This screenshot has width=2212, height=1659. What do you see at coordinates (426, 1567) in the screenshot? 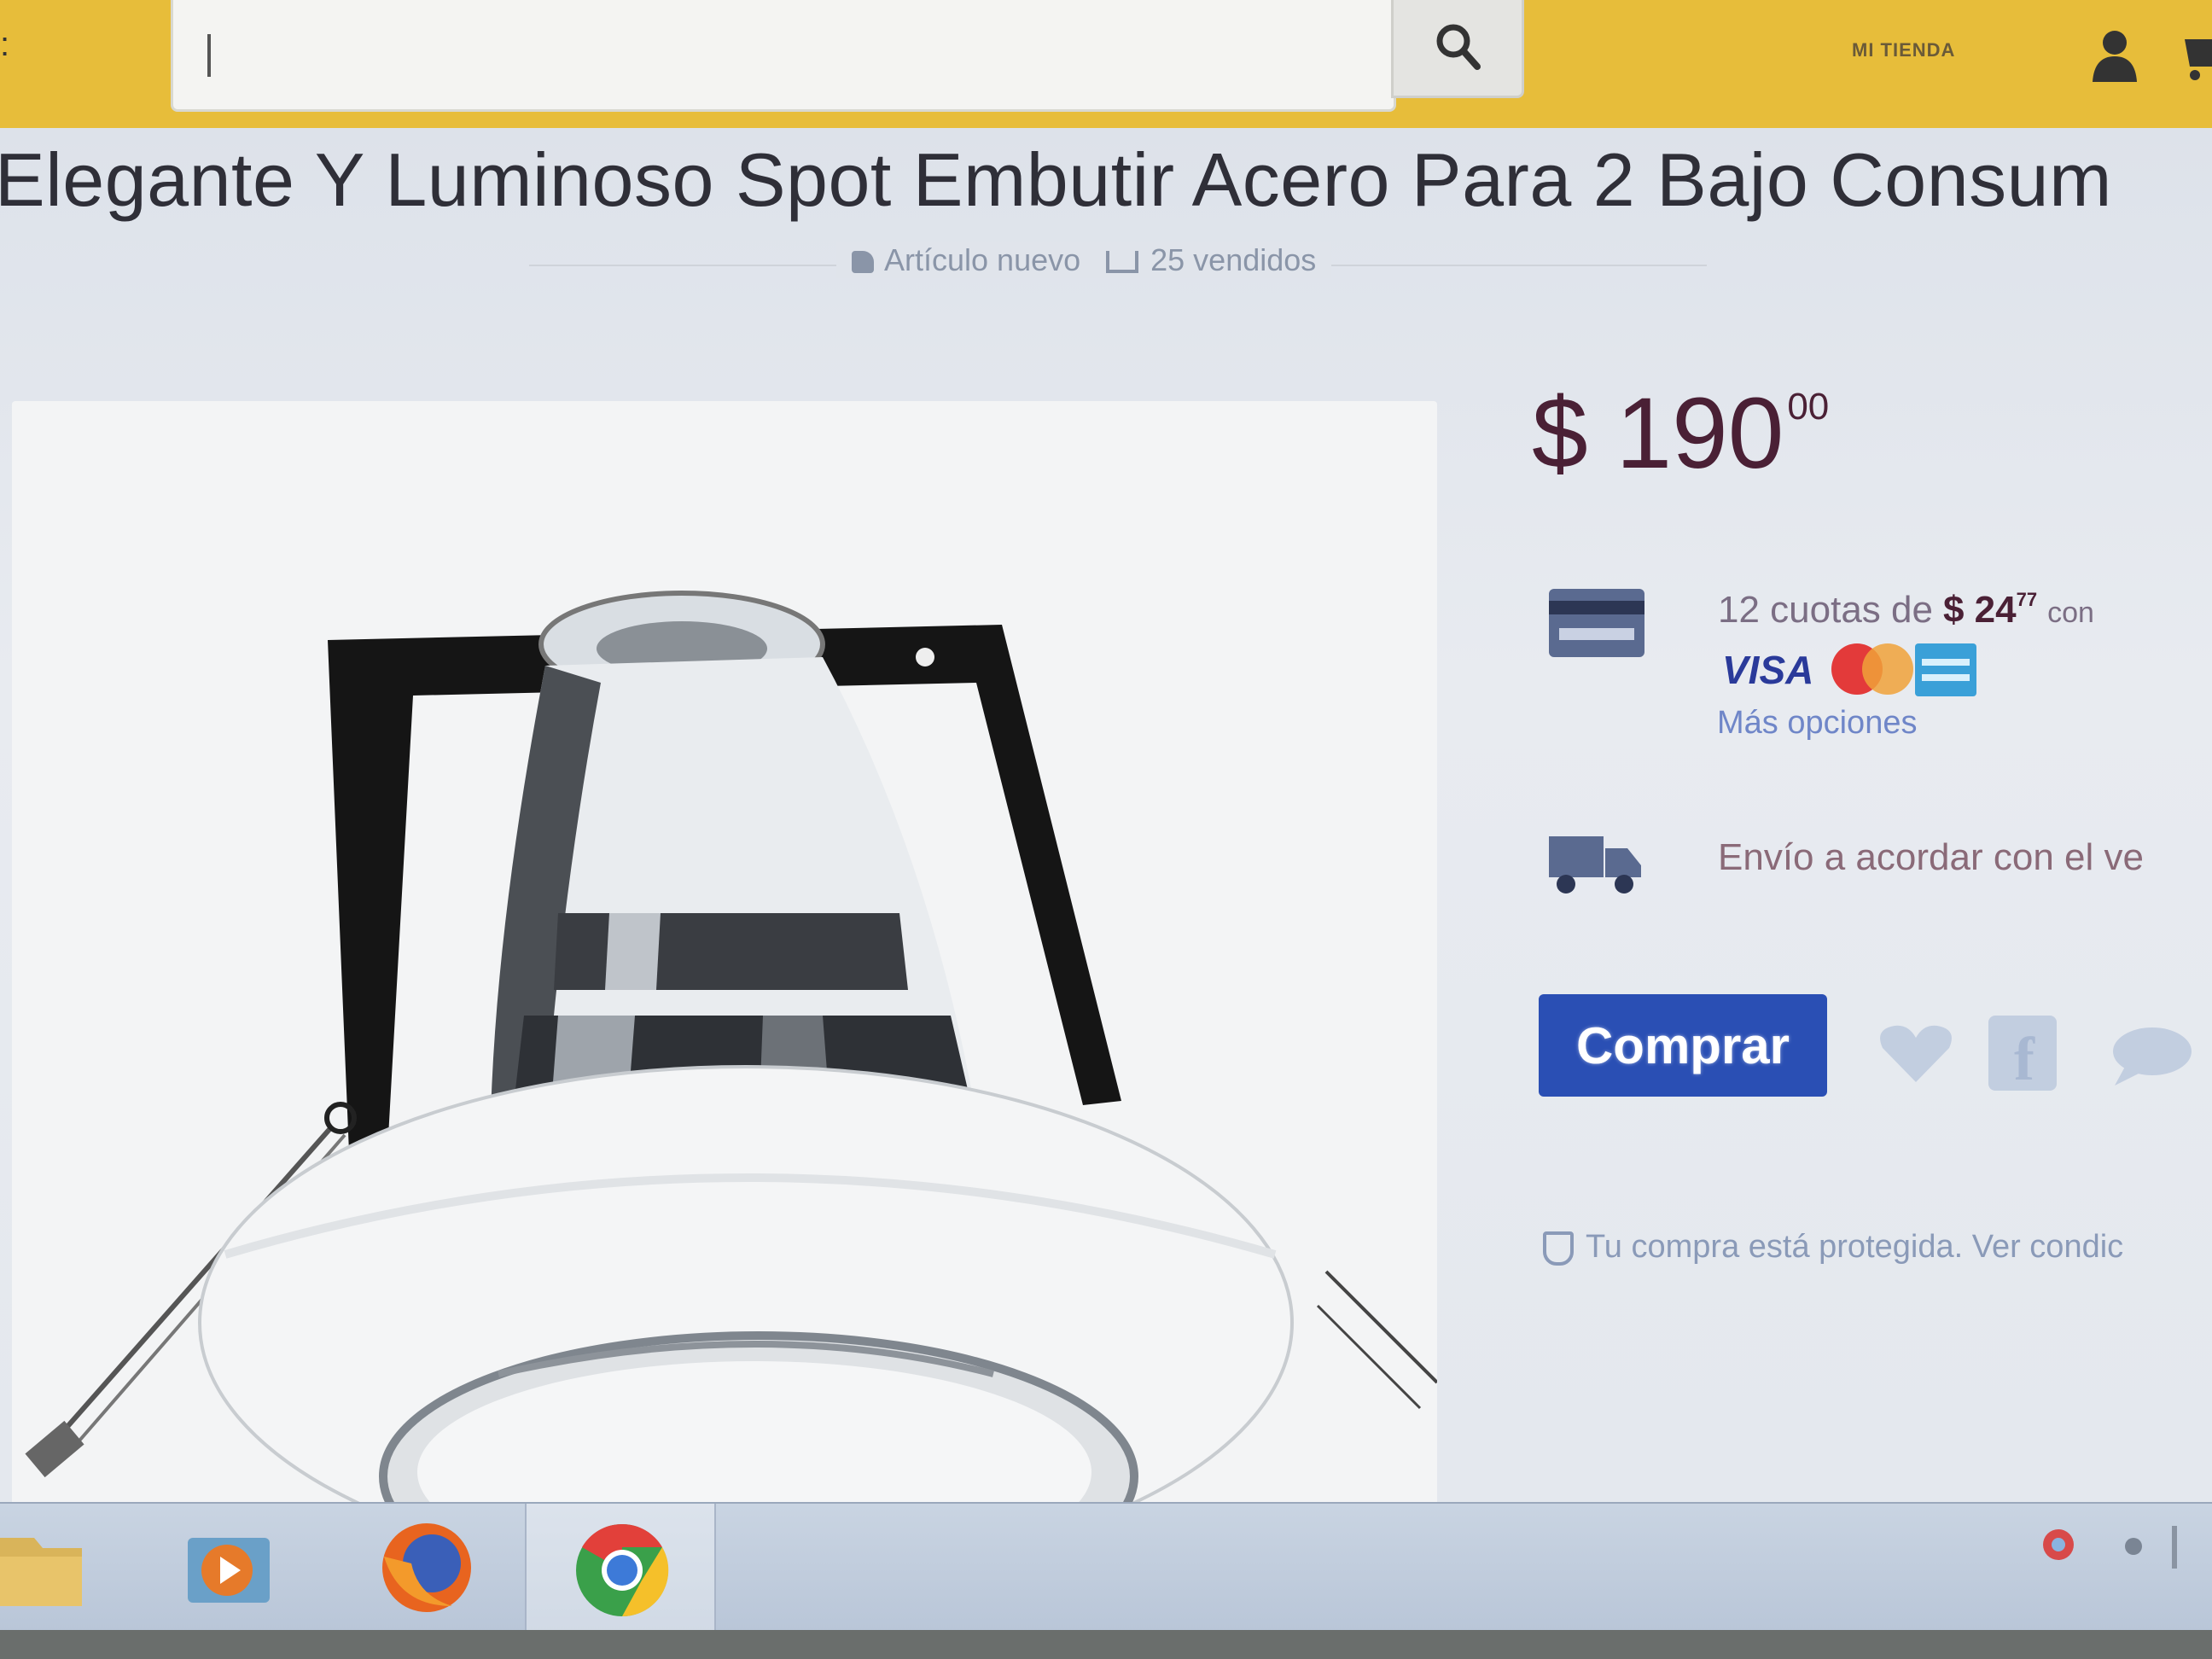
I see `firefox-icon` at bounding box center [426, 1567].